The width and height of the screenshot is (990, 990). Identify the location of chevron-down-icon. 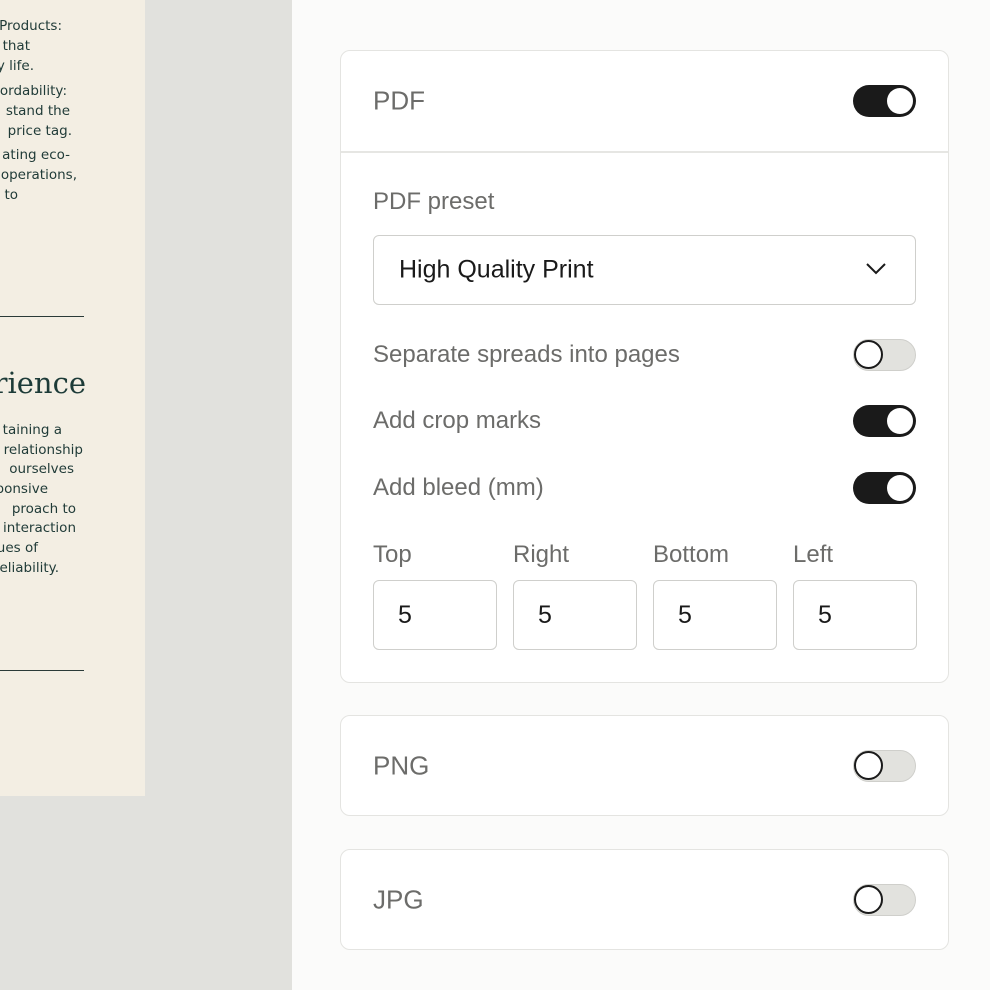
(876, 269).